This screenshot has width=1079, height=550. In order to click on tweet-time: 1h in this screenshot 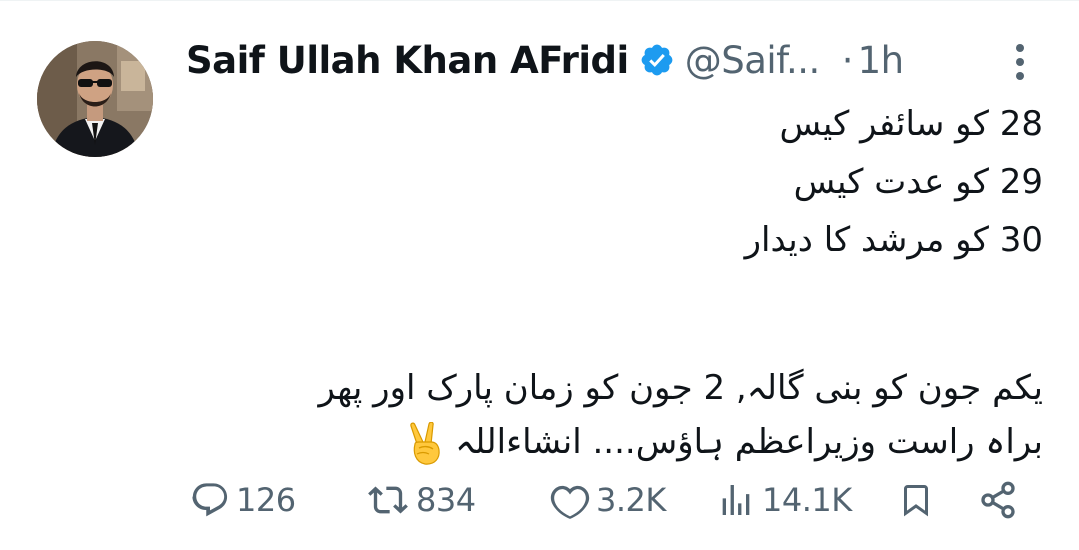, I will do `click(881, 60)`.